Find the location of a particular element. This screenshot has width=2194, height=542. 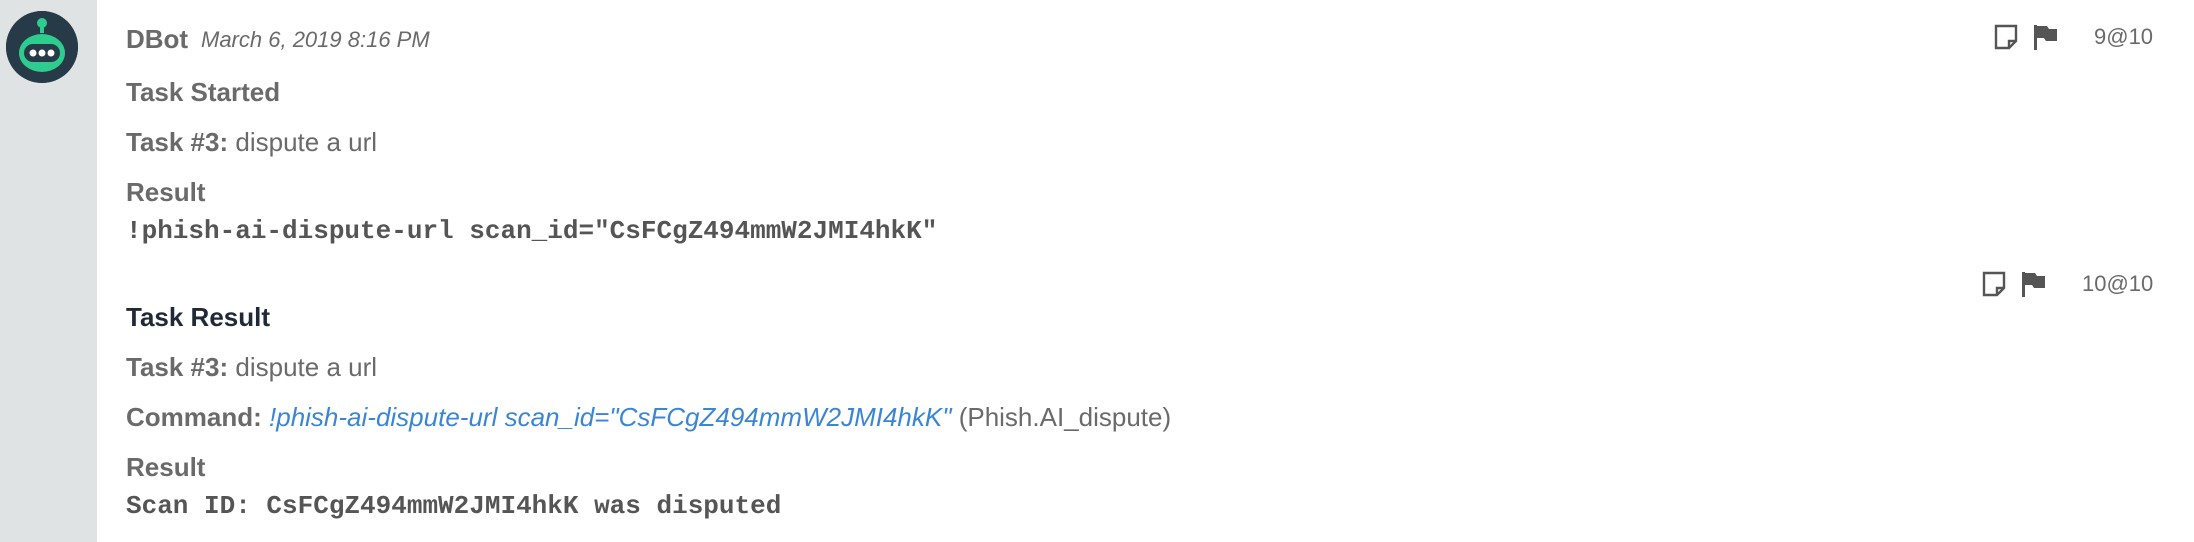

entry-actions: 9@10 is located at coordinates (2073, 37).